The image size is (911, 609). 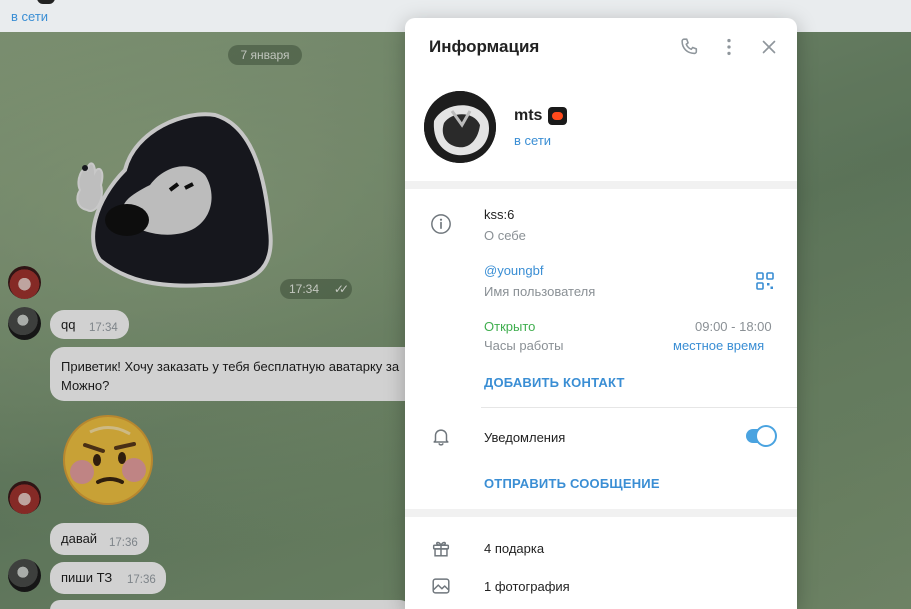 I want to click on bell-icon, so click(x=441, y=437).